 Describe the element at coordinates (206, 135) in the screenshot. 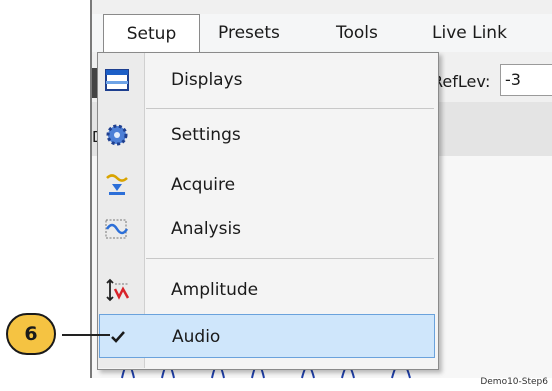

I see `menu-item-label: Settings` at that location.